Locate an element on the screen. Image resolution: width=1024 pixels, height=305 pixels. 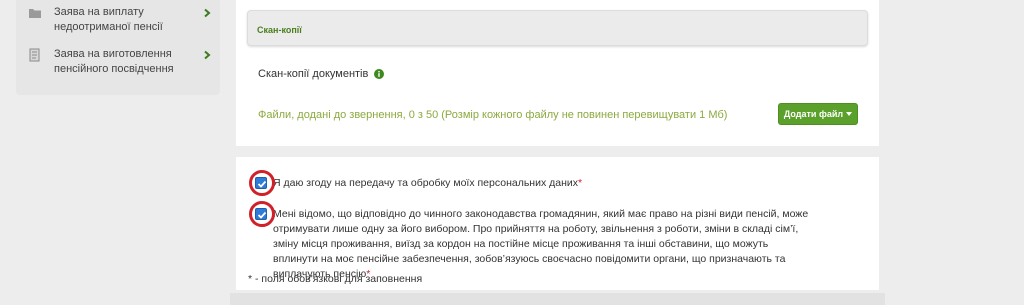
document-icon is located at coordinates (34, 55).